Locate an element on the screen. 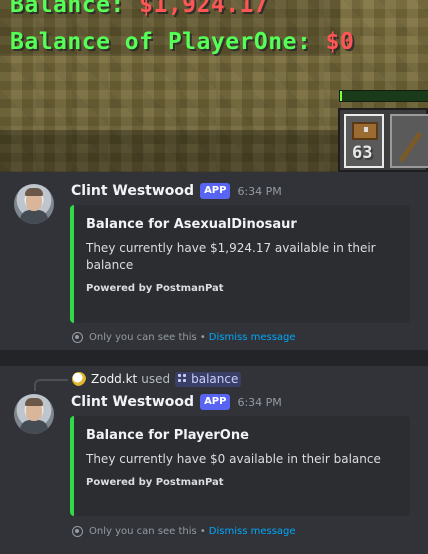  embed-title: Balance for PlayerOne is located at coordinates (167, 435).